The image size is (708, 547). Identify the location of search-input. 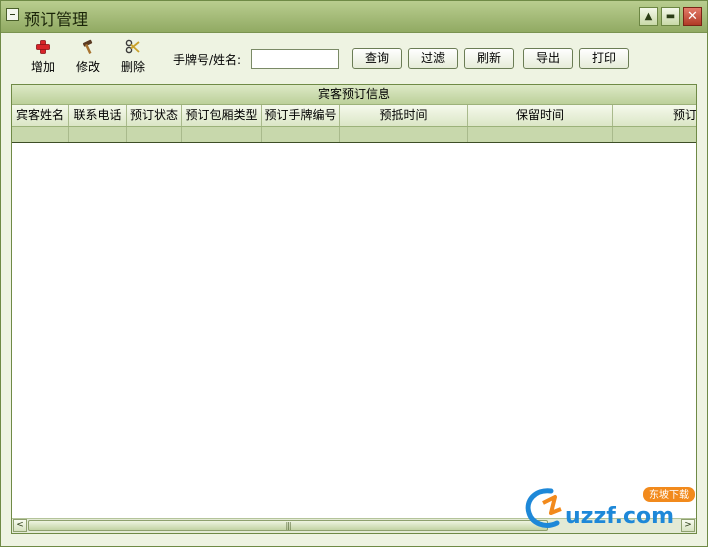
(295, 59).